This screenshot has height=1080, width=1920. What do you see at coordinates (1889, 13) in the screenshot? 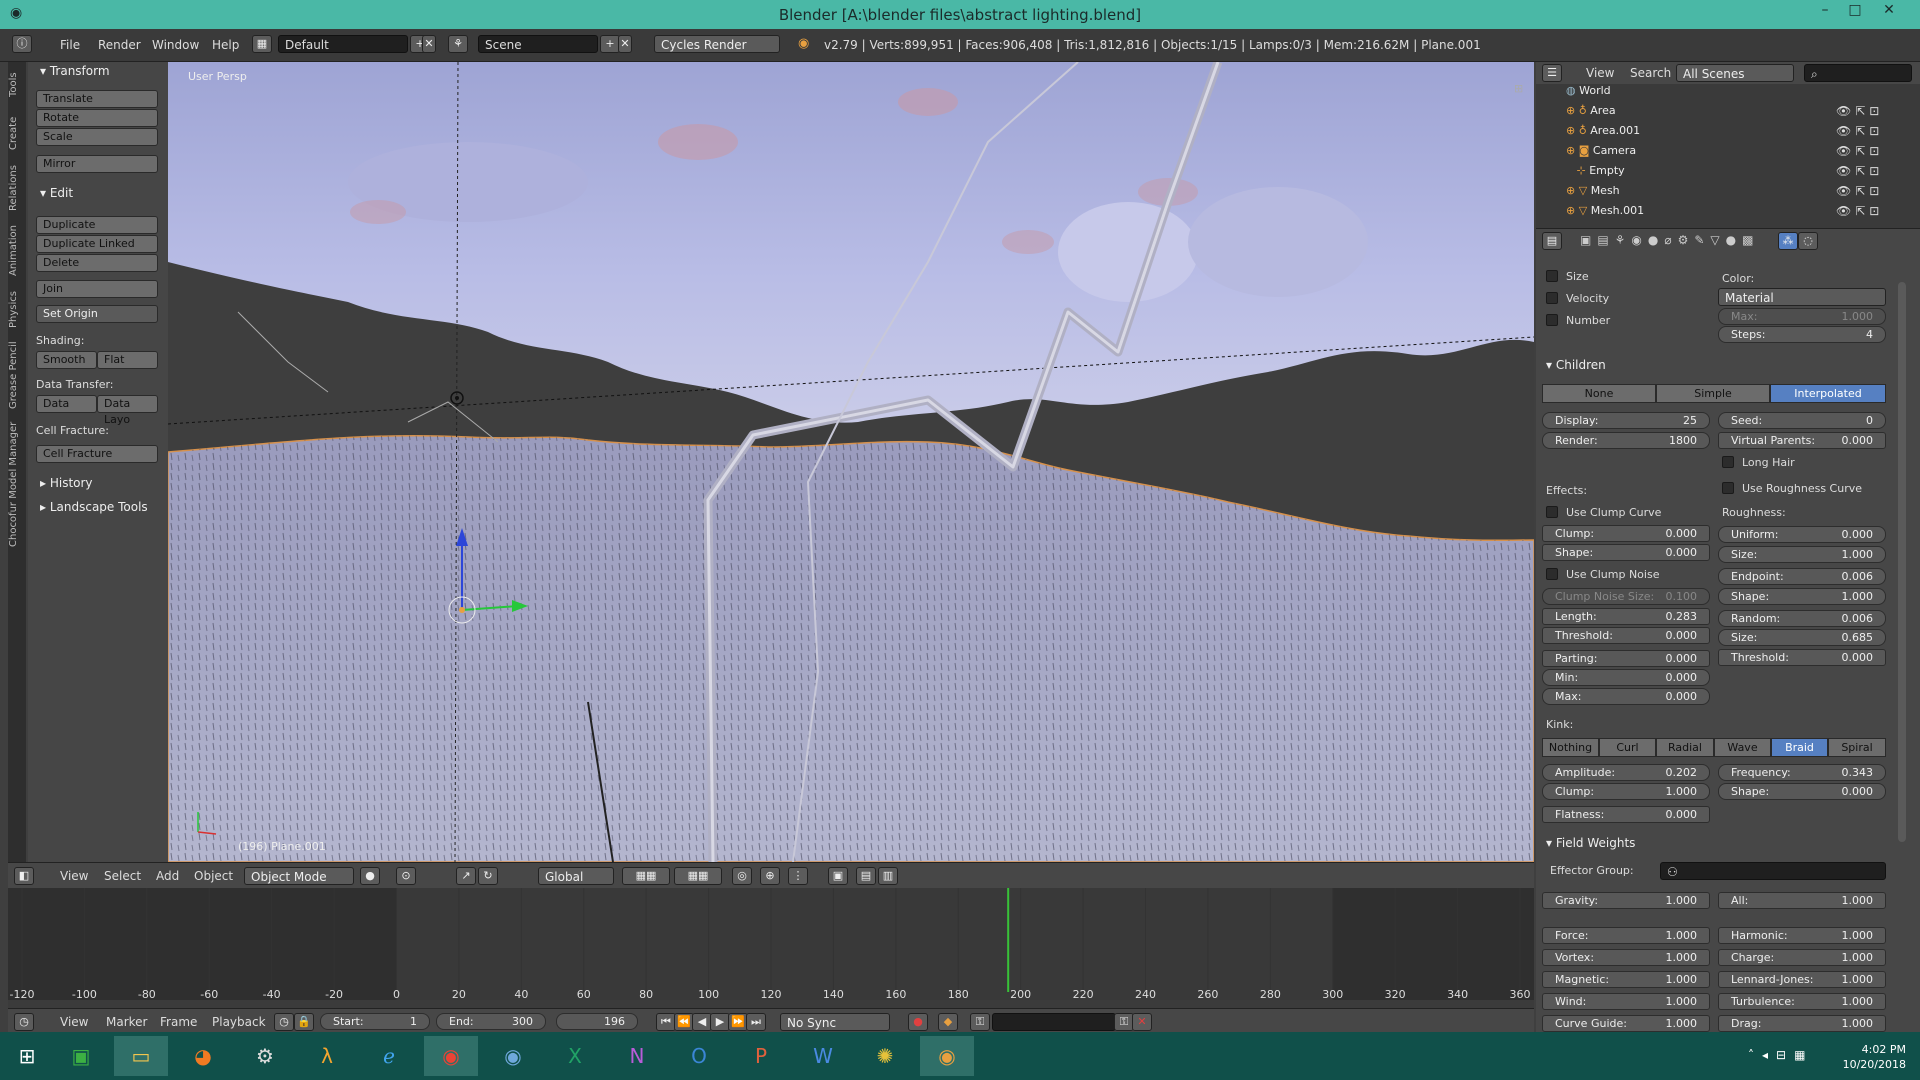
I see `close-button: ✕` at bounding box center [1889, 13].